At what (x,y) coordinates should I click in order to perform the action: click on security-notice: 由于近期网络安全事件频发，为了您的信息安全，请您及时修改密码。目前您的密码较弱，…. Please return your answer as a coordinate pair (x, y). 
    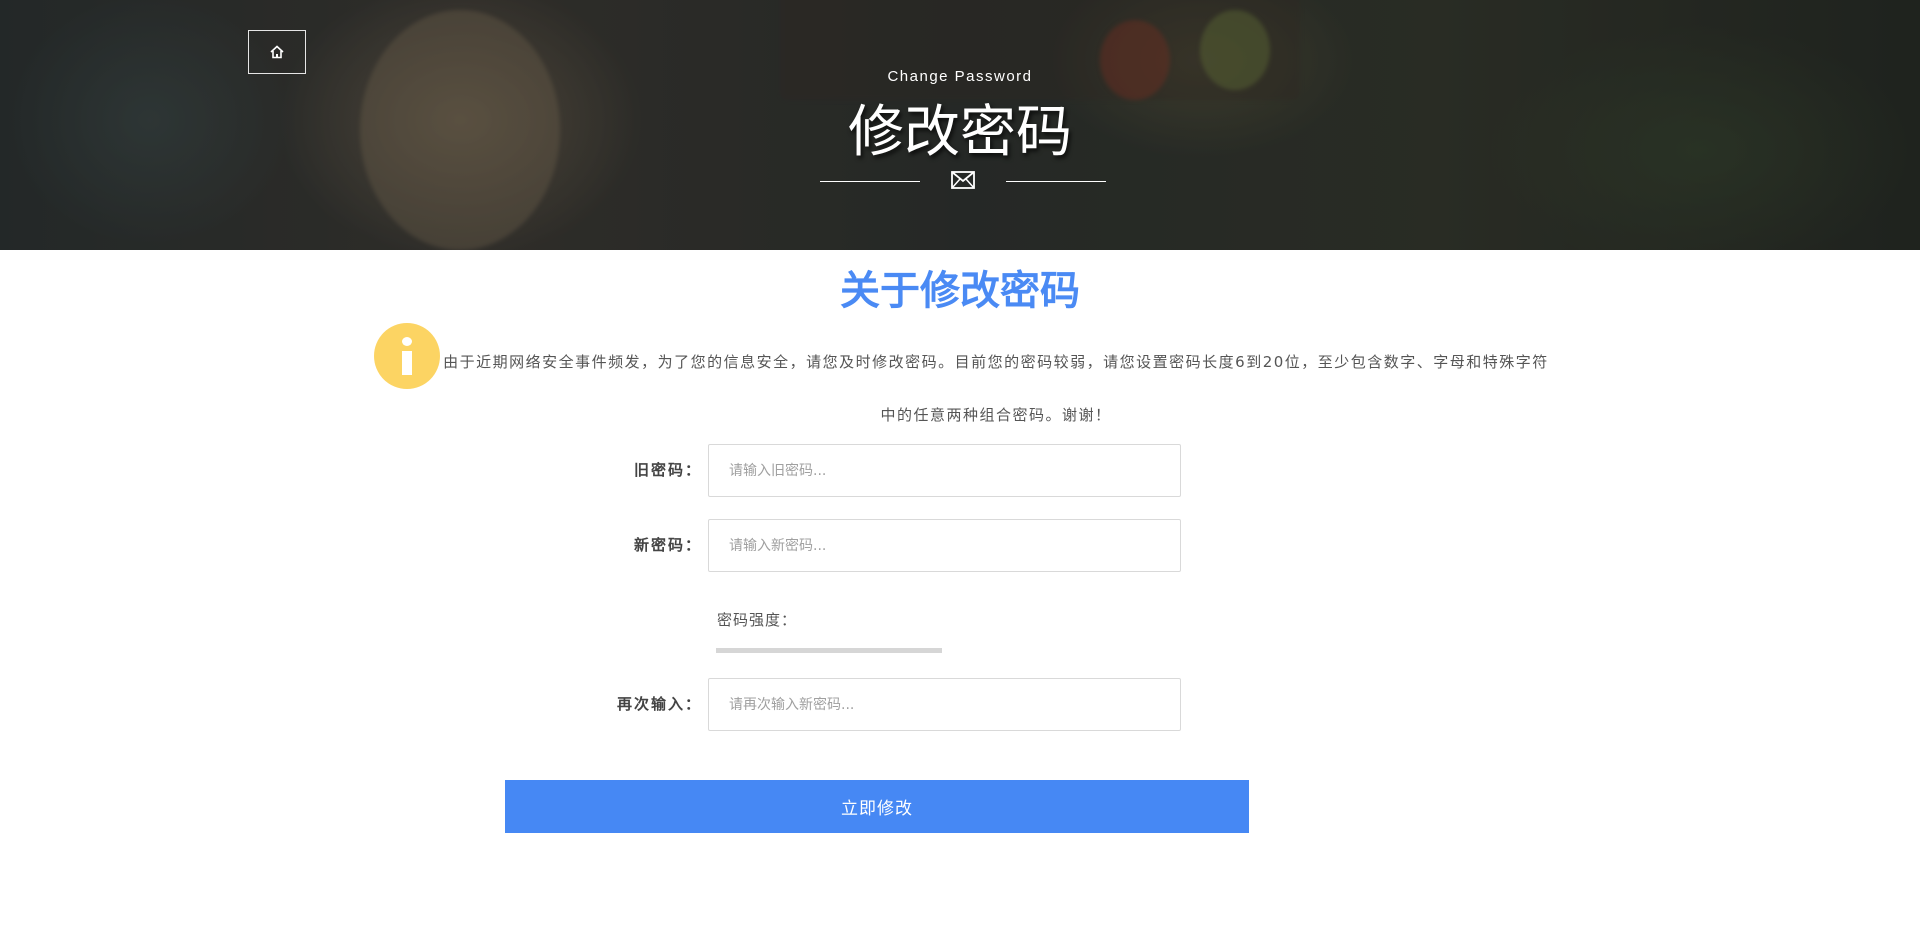
    Looking at the image, I should click on (996, 388).